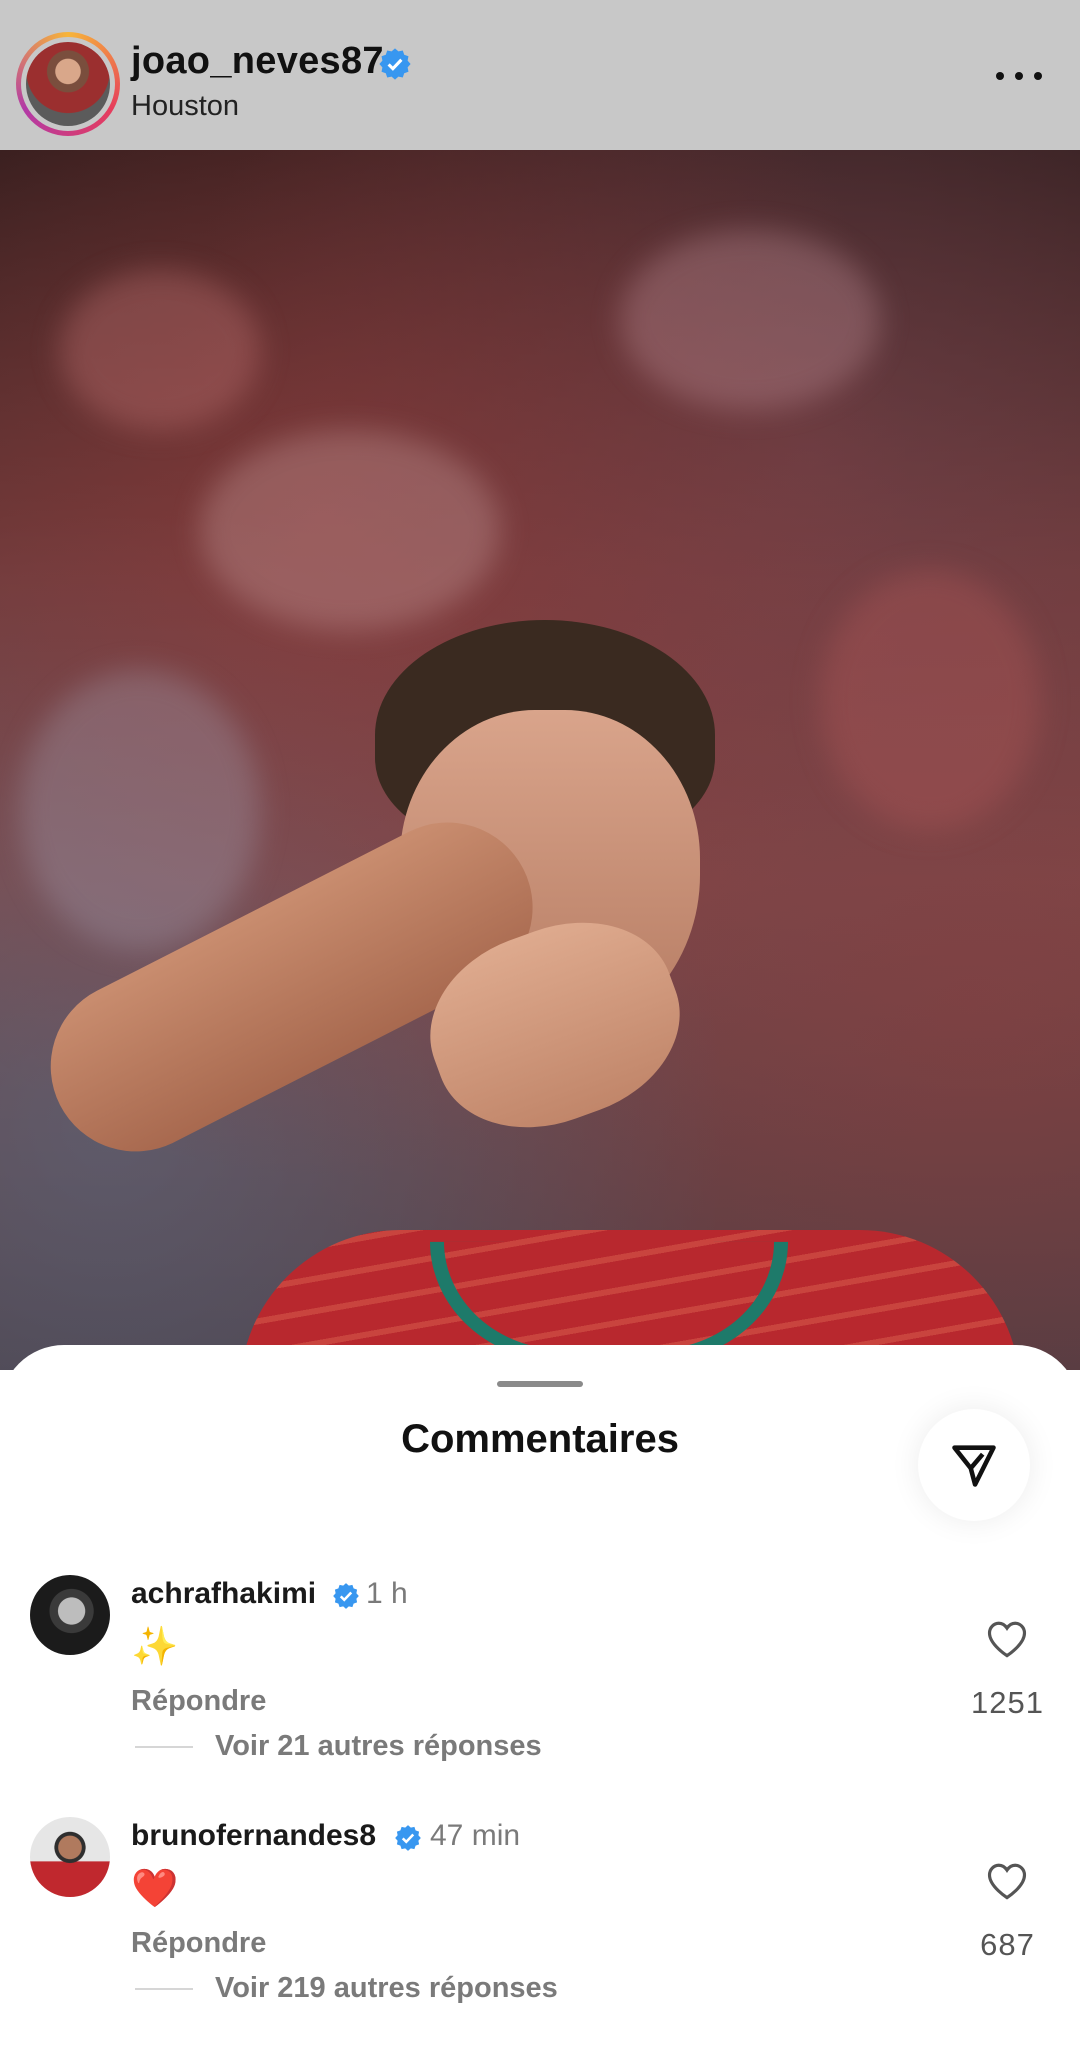 The image size is (1080, 2048). I want to click on view-replies-button: Voir 219 autres réponses, so click(386, 1988).